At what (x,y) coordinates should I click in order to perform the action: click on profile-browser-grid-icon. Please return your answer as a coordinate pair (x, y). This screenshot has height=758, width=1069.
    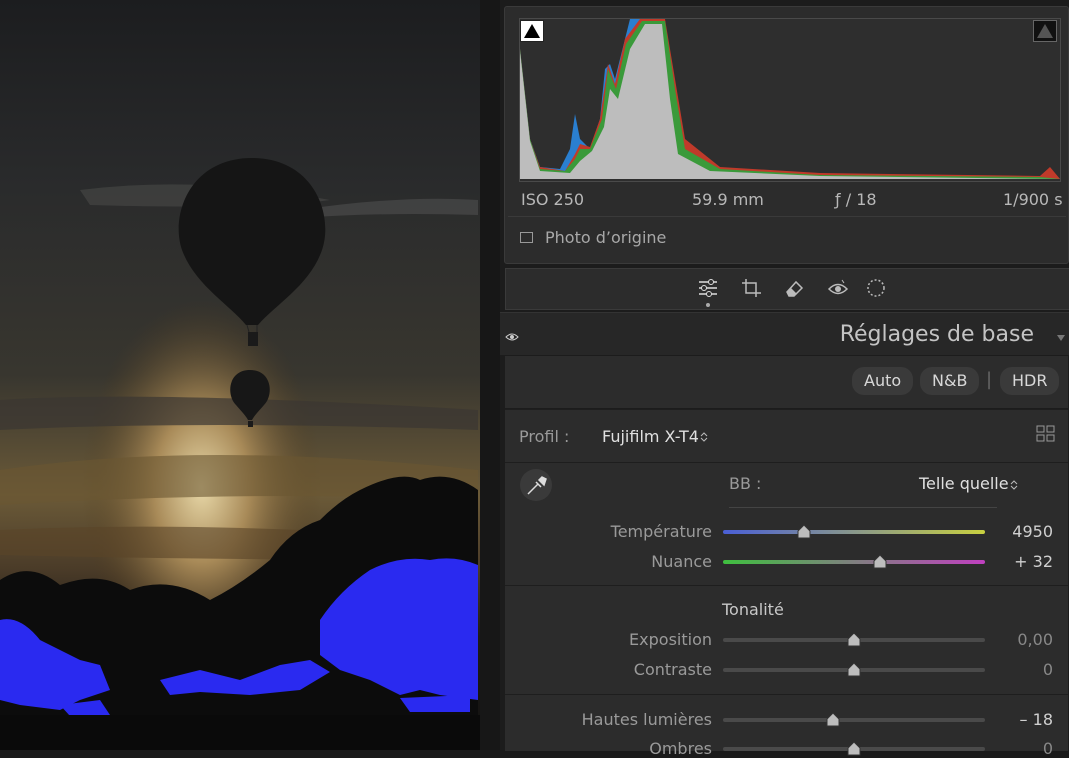
    Looking at the image, I should click on (1046, 436).